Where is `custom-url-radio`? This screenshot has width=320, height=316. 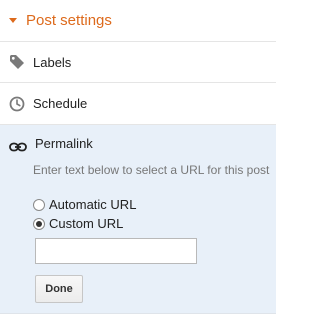
custom-url-radio is located at coordinates (39, 223).